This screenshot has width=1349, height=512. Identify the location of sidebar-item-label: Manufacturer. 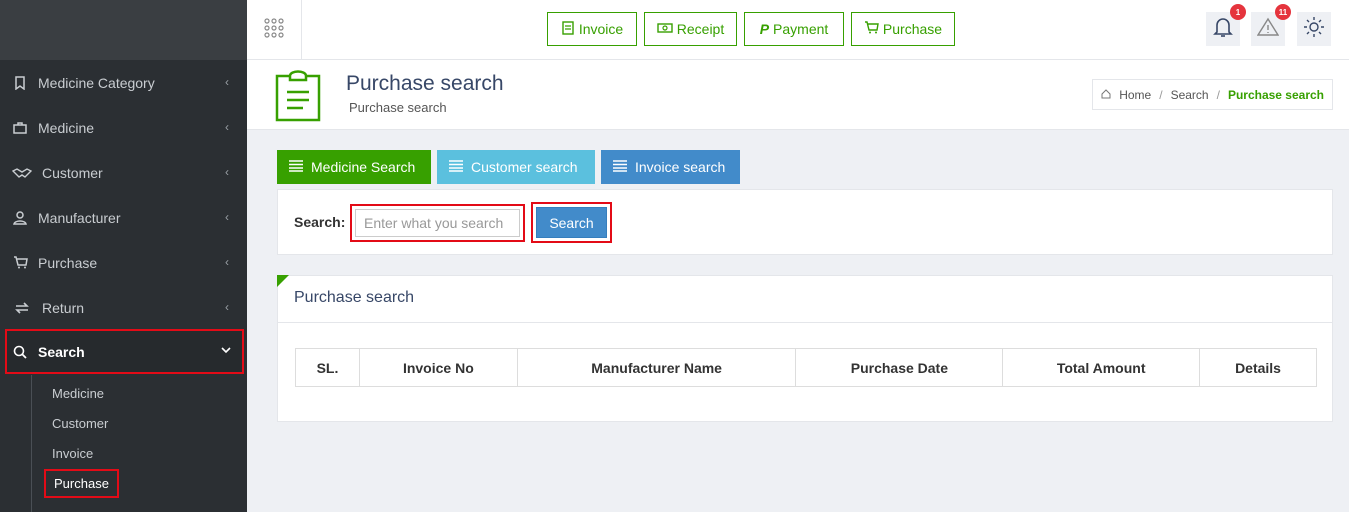
(79, 217).